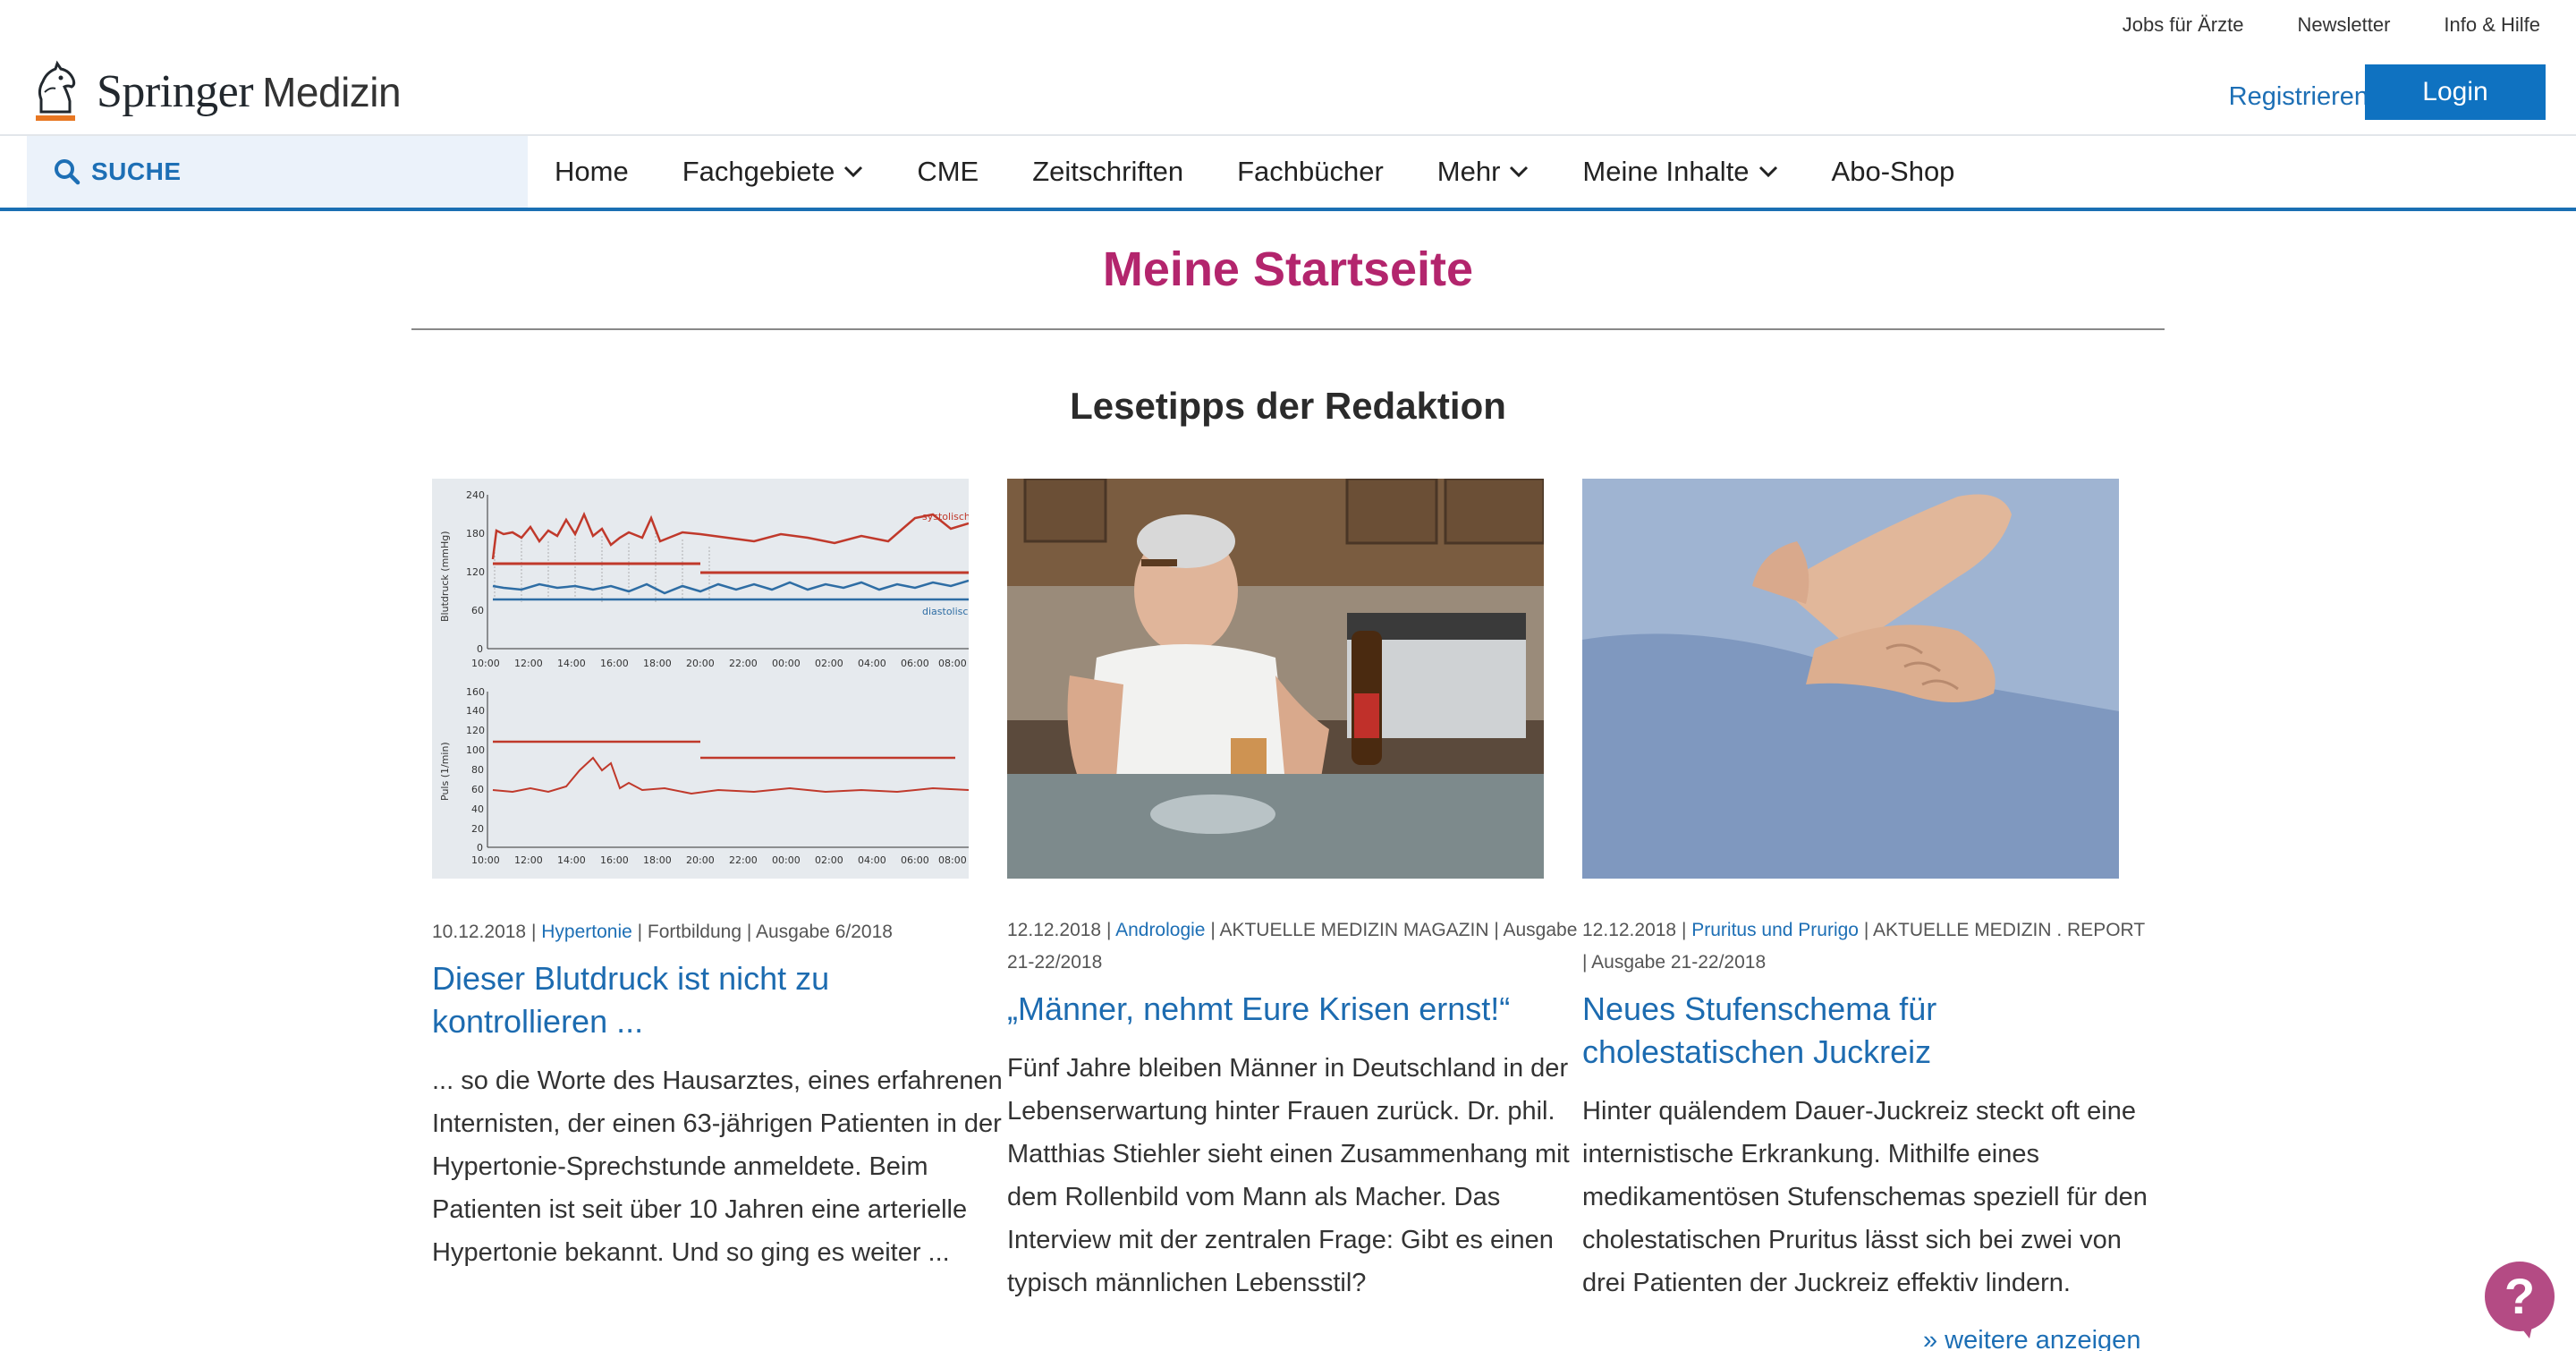 The width and height of the screenshot is (2576, 1351). Describe the element at coordinates (1775, 930) in the screenshot. I see `article-category-link: Pruritus und Prurigo` at that location.